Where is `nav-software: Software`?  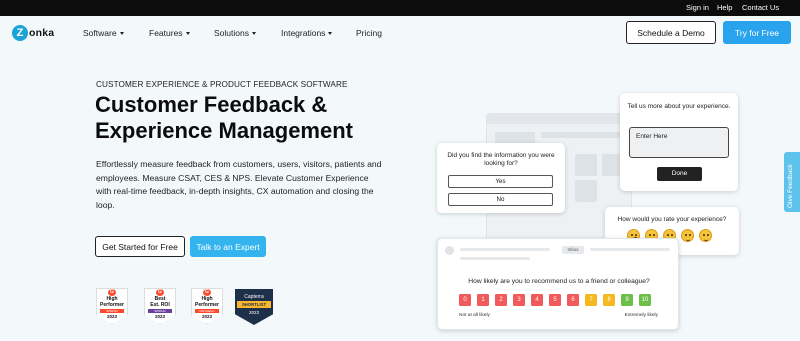
nav-software: Software is located at coordinates (103, 33).